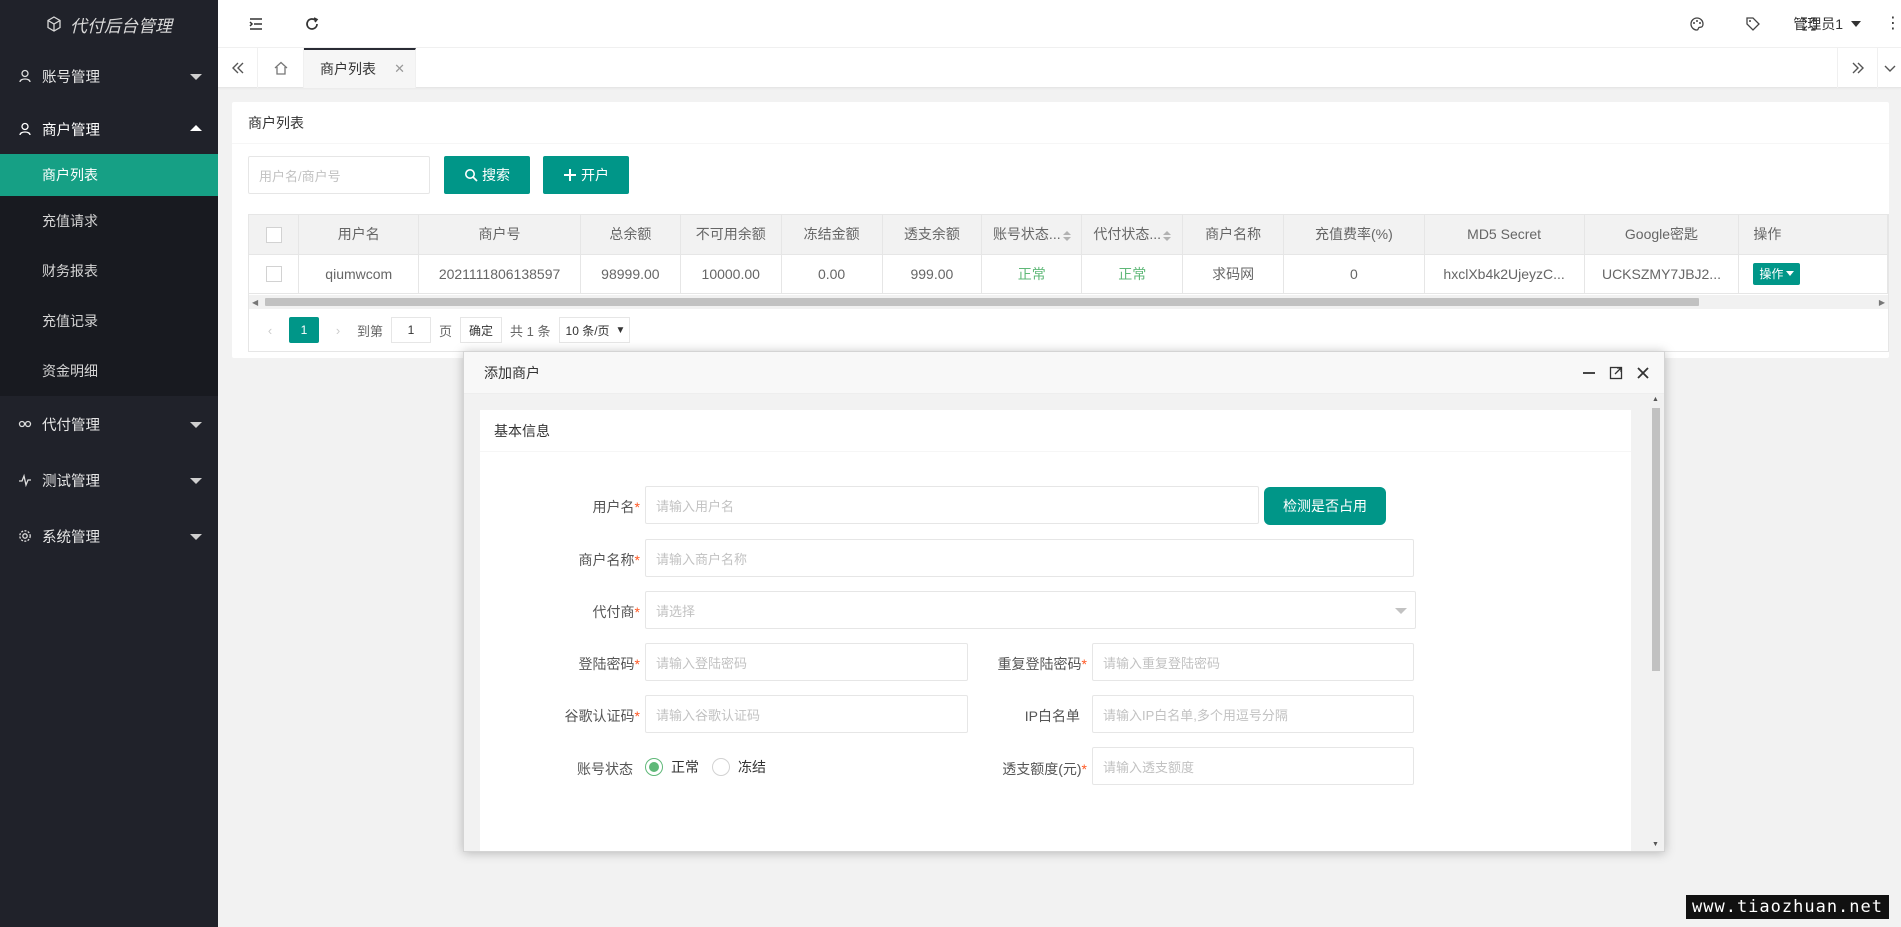 This screenshot has width=1901, height=927. I want to click on scroll-up-arrow-icon: ▲, so click(1655, 399).